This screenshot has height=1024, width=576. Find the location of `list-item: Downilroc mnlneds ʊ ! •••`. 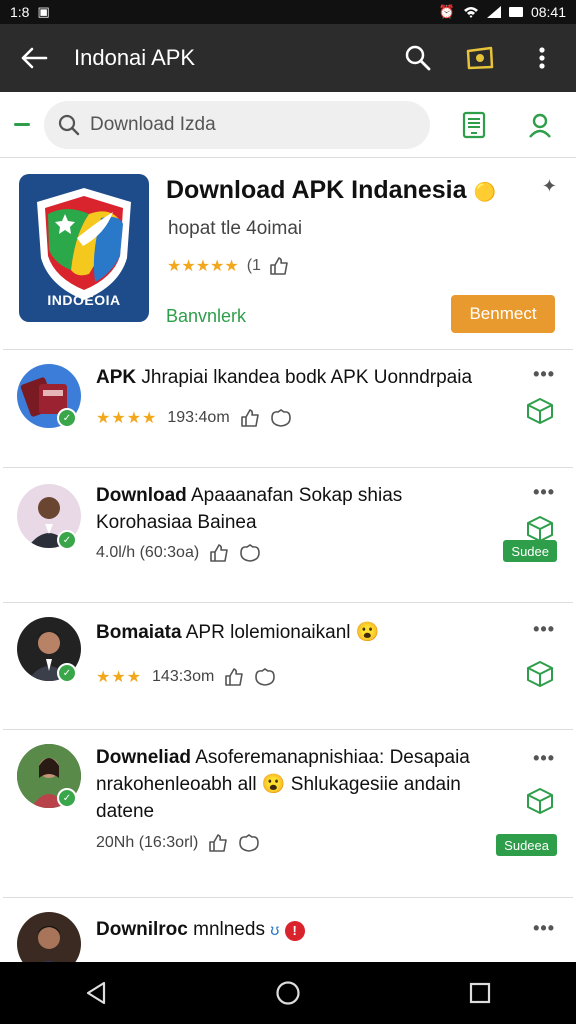

list-item: Downilroc mnlneds ʊ ! ••• is located at coordinates (288, 930).